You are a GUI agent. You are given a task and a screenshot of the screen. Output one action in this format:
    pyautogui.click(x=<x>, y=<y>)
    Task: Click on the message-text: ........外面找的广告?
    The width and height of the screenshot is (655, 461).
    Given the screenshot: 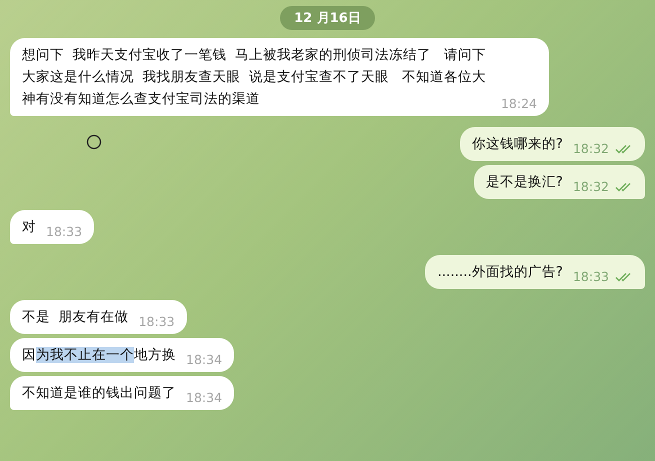 What is the action you would take?
    pyautogui.click(x=500, y=272)
    